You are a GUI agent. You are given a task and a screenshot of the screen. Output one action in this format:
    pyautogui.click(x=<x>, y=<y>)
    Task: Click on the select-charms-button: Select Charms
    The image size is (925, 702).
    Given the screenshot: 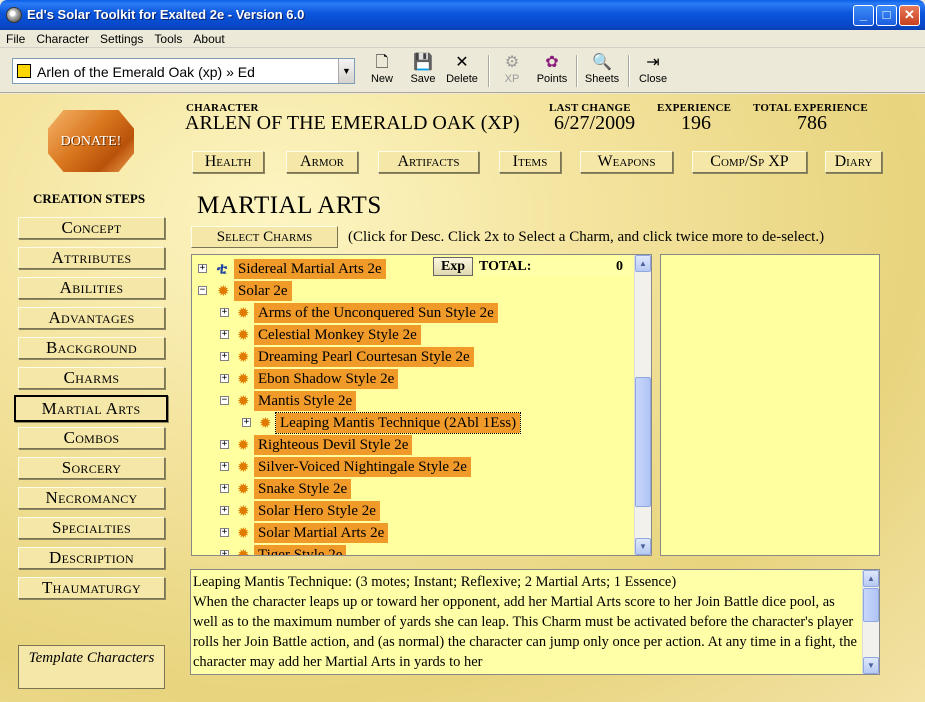 What is the action you would take?
    pyautogui.click(x=264, y=237)
    